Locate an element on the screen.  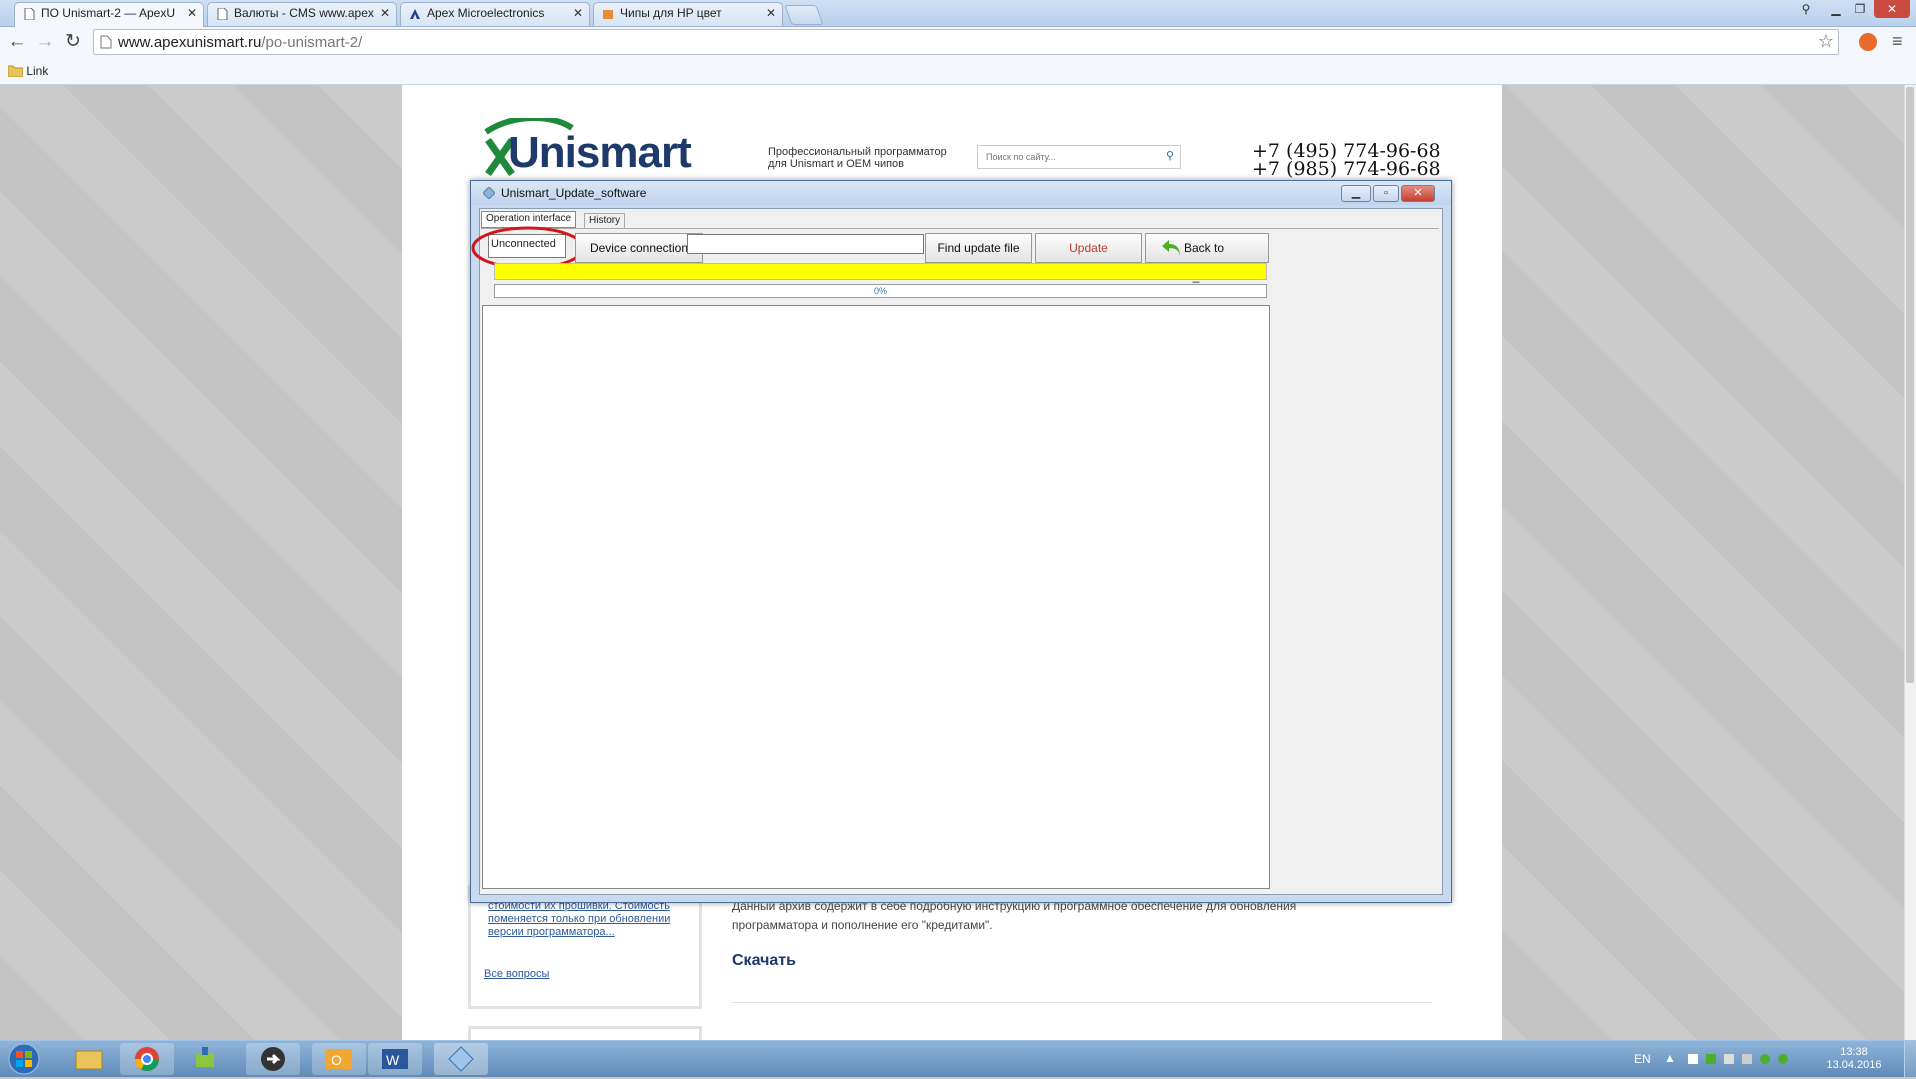
tab-history: History is located at coordinates (605, 220).